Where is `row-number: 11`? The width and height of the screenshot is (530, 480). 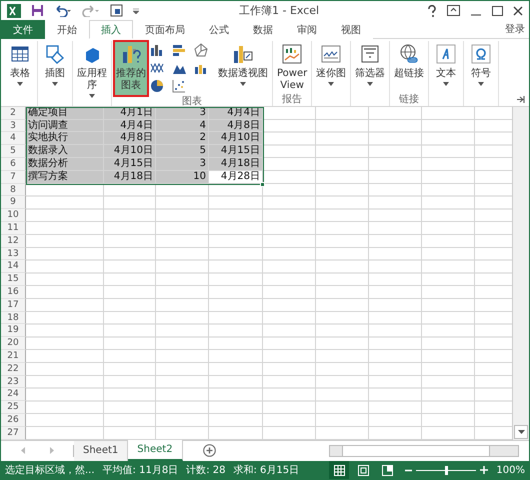
row-number: 11 is located at coordinates (13, 228).